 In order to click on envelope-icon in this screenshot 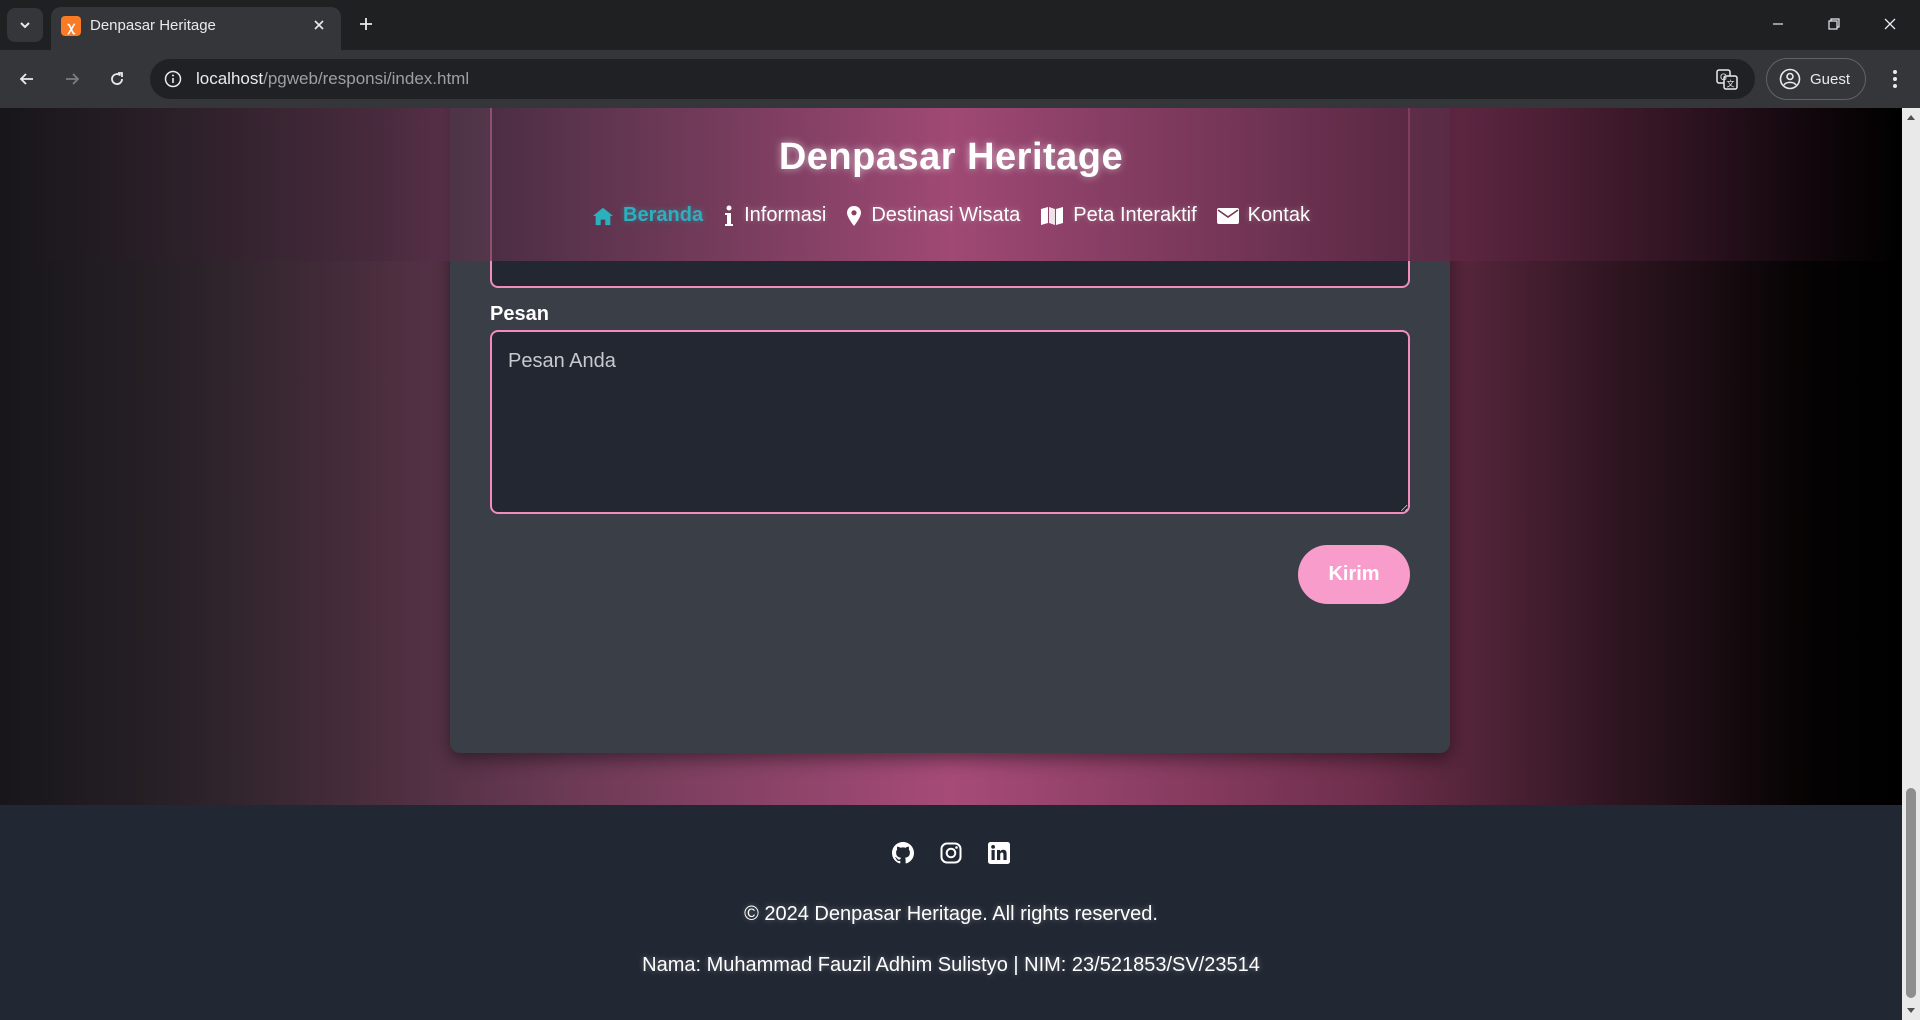, I will do `click(1227, 216)`.